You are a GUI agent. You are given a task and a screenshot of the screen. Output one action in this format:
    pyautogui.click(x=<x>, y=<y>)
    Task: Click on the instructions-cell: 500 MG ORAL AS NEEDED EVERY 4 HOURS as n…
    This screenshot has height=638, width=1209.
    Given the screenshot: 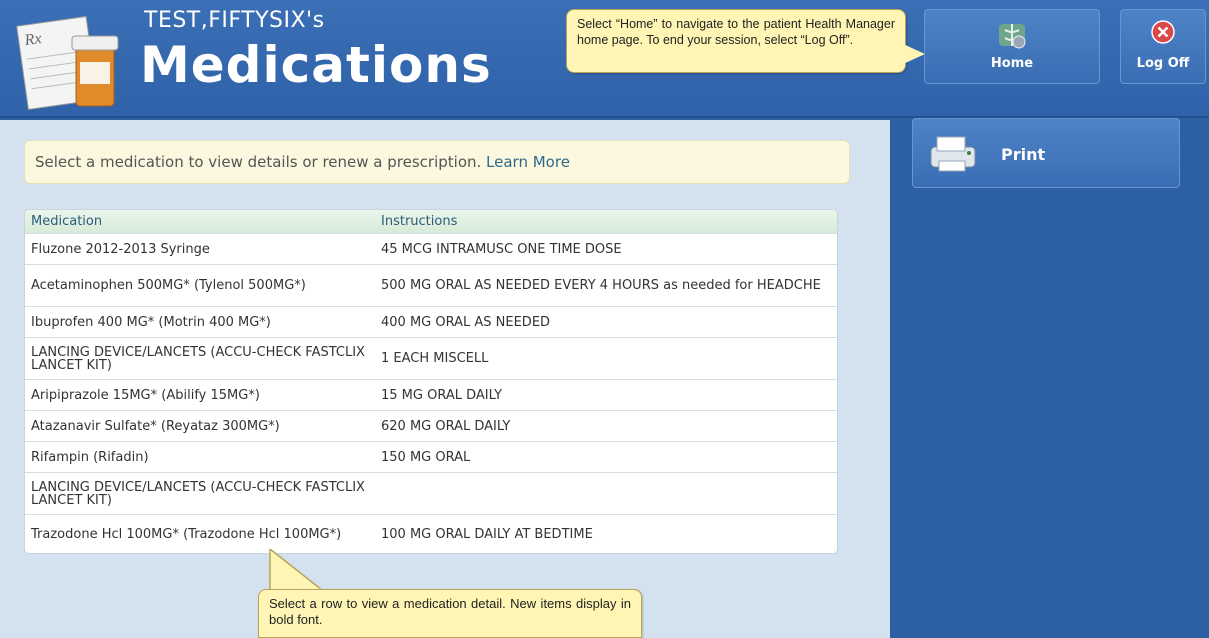 What is the action you would take?
    pyautogui.click(x=601, y=285)
    